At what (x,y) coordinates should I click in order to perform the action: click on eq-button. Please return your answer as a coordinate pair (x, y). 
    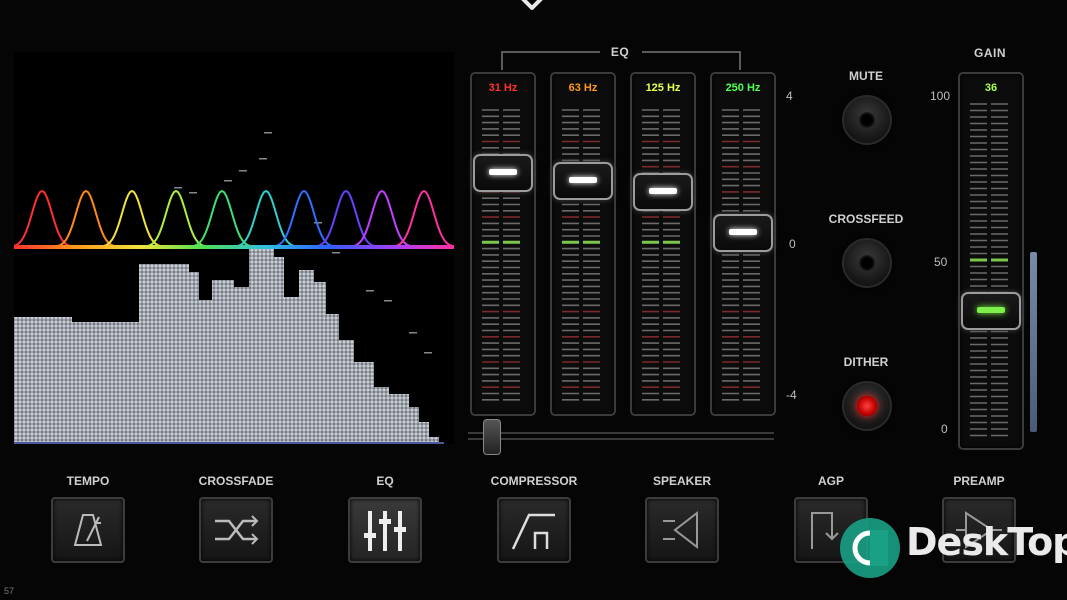
    Looking at the image, I should click on (385, 530).